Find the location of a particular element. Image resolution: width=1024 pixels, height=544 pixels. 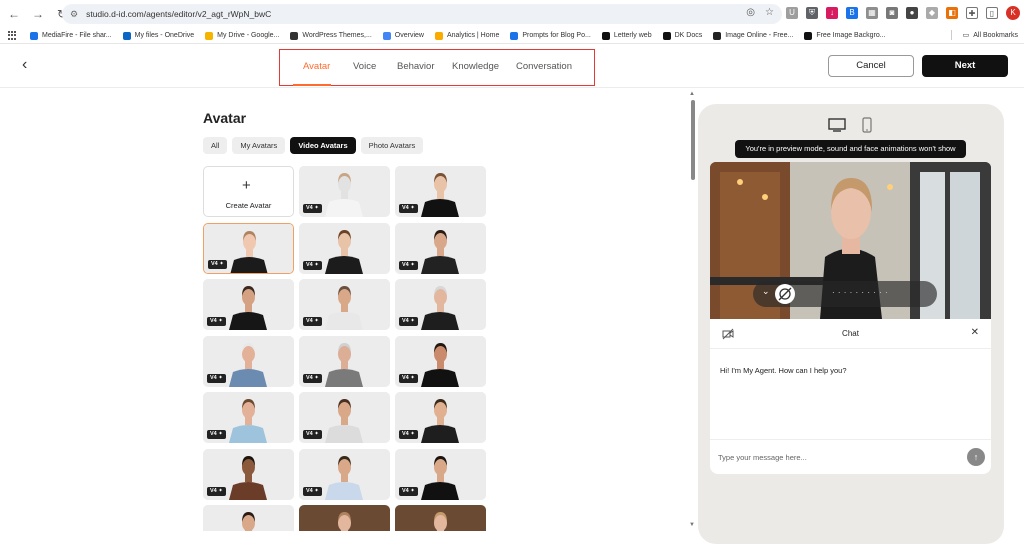

cancel-button: Cancel is located at coordinates (871, 66).